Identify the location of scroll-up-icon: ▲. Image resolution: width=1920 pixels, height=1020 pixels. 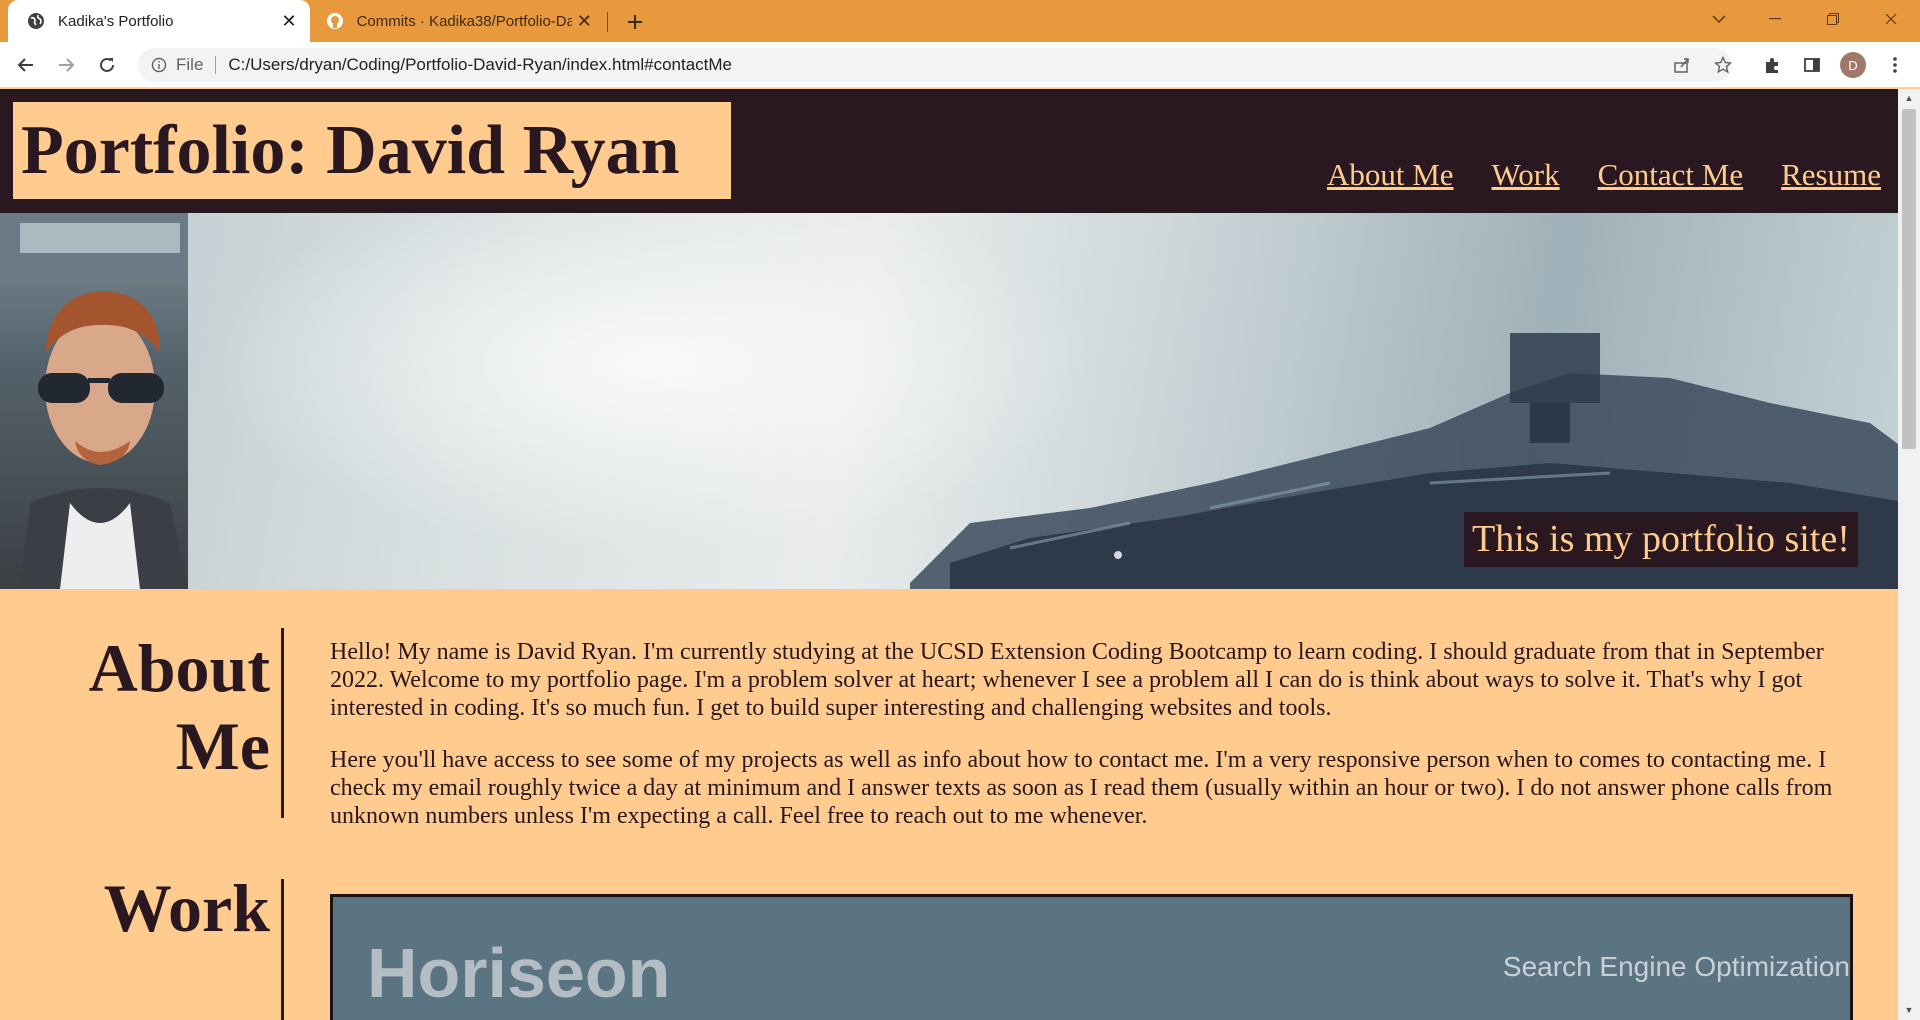
(1909, 98).